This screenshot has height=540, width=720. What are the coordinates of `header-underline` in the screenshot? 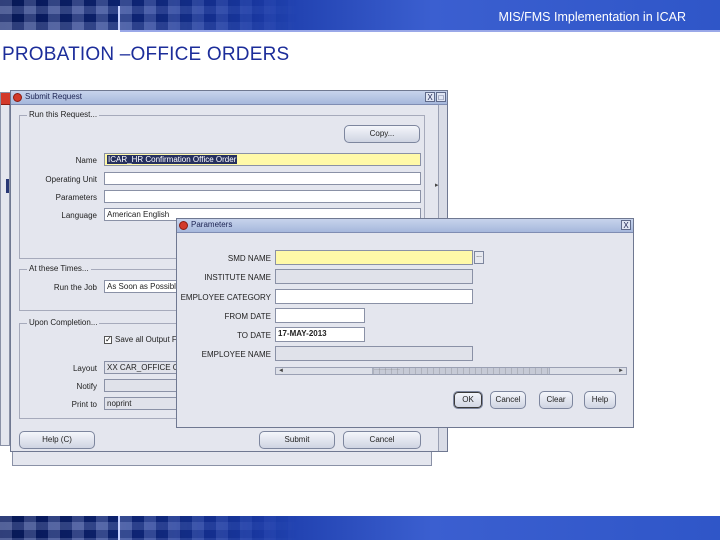 It's located at (420, 31).